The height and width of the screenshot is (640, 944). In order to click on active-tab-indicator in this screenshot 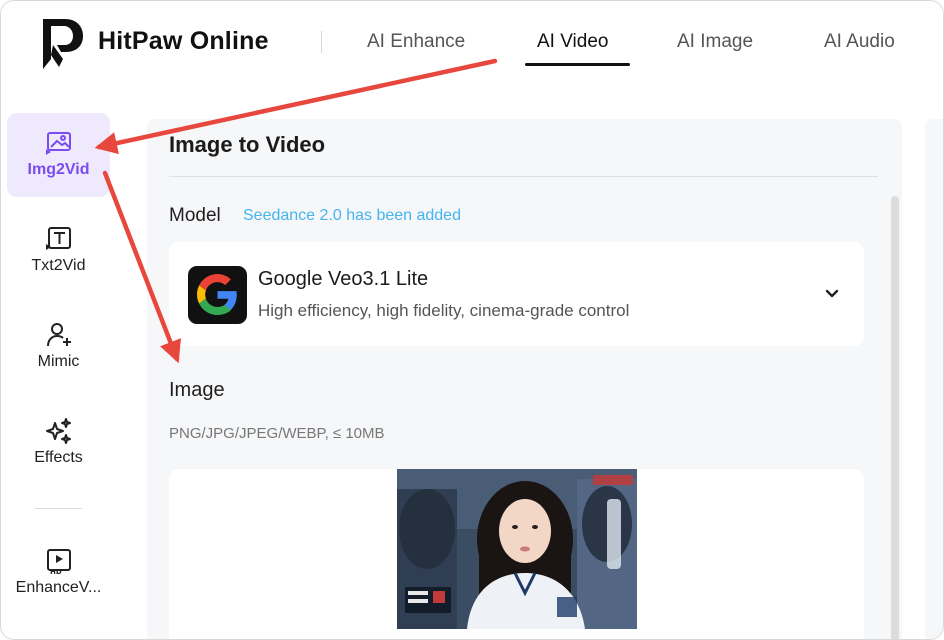, I will do `click(577, 64)`.